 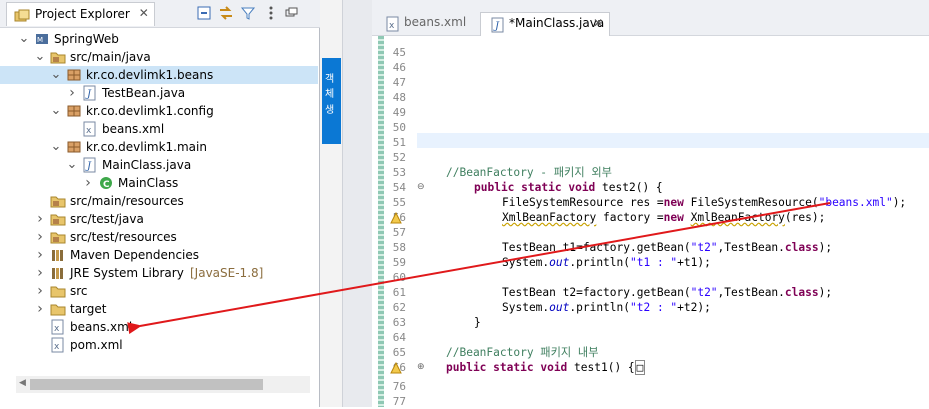 What do you see at coordinates (22, 383) in the screenshot?
I see `scroll-left-icon: ◀` at bounding box center [22, 383].